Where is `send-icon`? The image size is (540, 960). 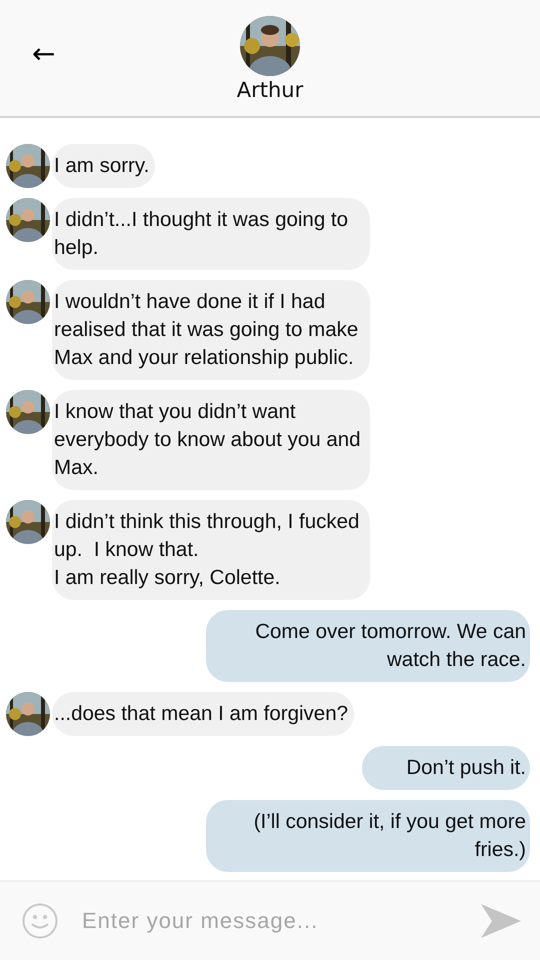
send-icon is located at coordinates (501, 921).